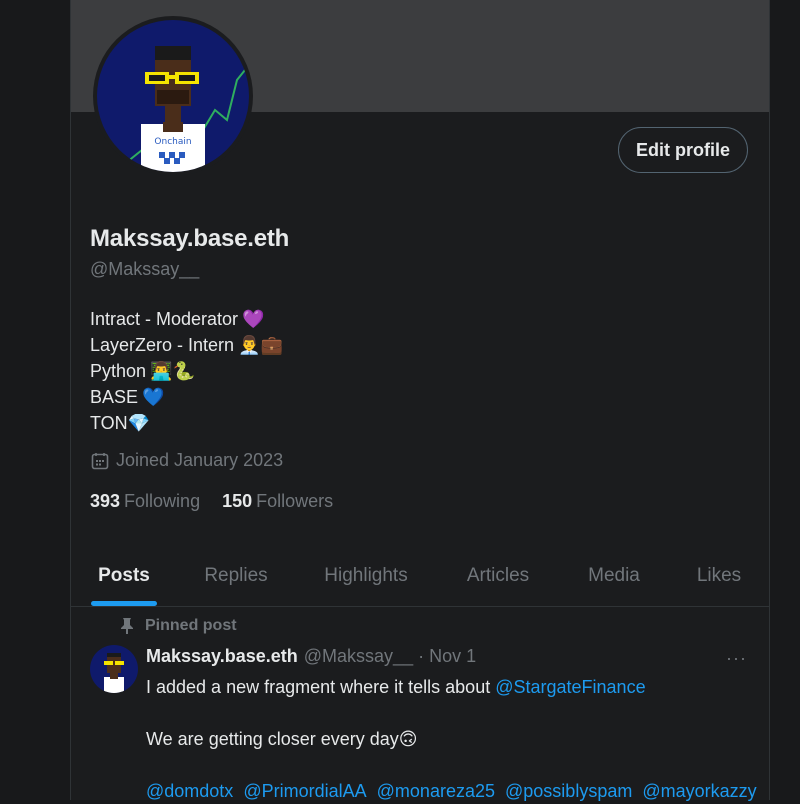 The image size is (800, 804). Describe the element at coordinates (127, 626) in the screenshot. I see `pin-icon` at that location.